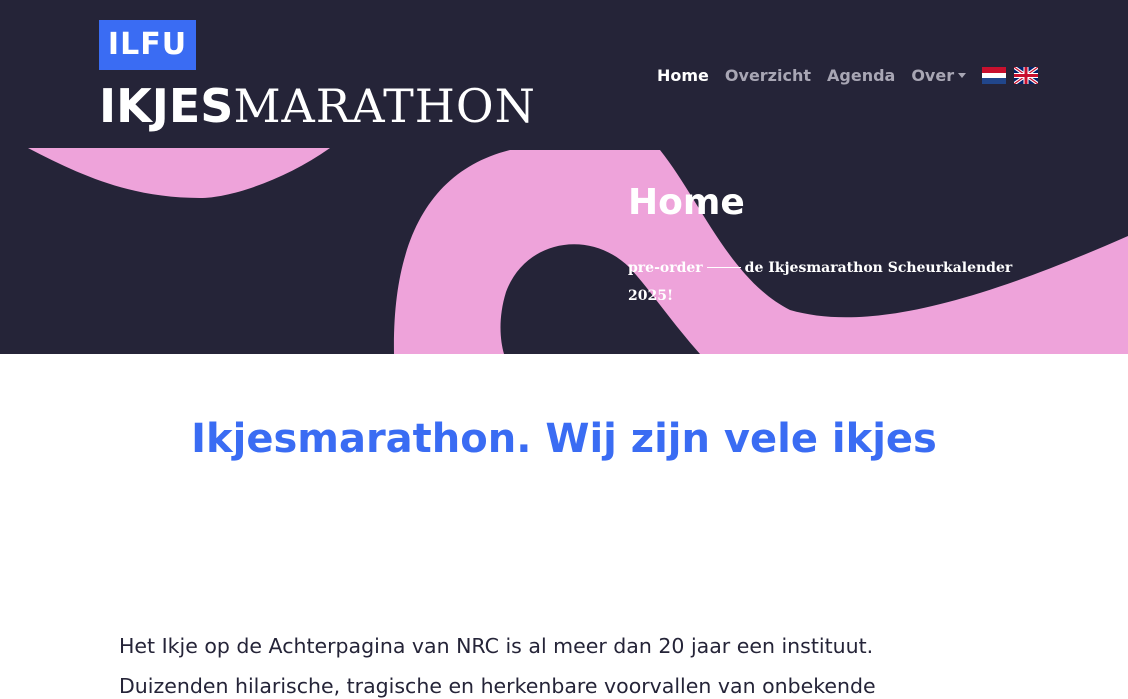 This screenshot has height=699, width=1128. I want to click on nav-over-label: Over, so click(933, 75).